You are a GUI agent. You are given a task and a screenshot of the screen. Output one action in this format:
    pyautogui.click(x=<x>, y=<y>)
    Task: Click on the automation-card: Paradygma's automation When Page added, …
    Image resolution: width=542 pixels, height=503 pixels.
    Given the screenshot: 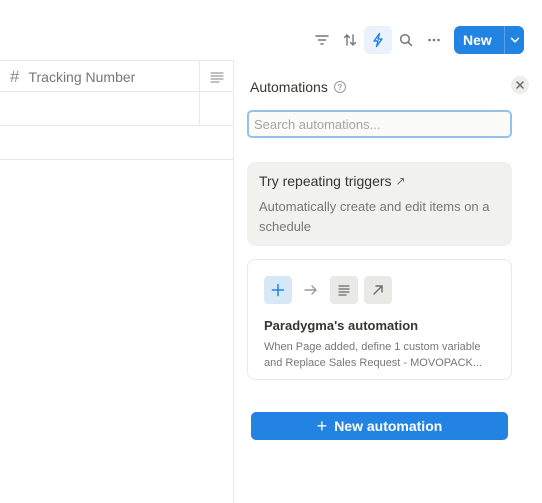 What is the action you would take?
    pyautogui.click(x=379, y=319)
    